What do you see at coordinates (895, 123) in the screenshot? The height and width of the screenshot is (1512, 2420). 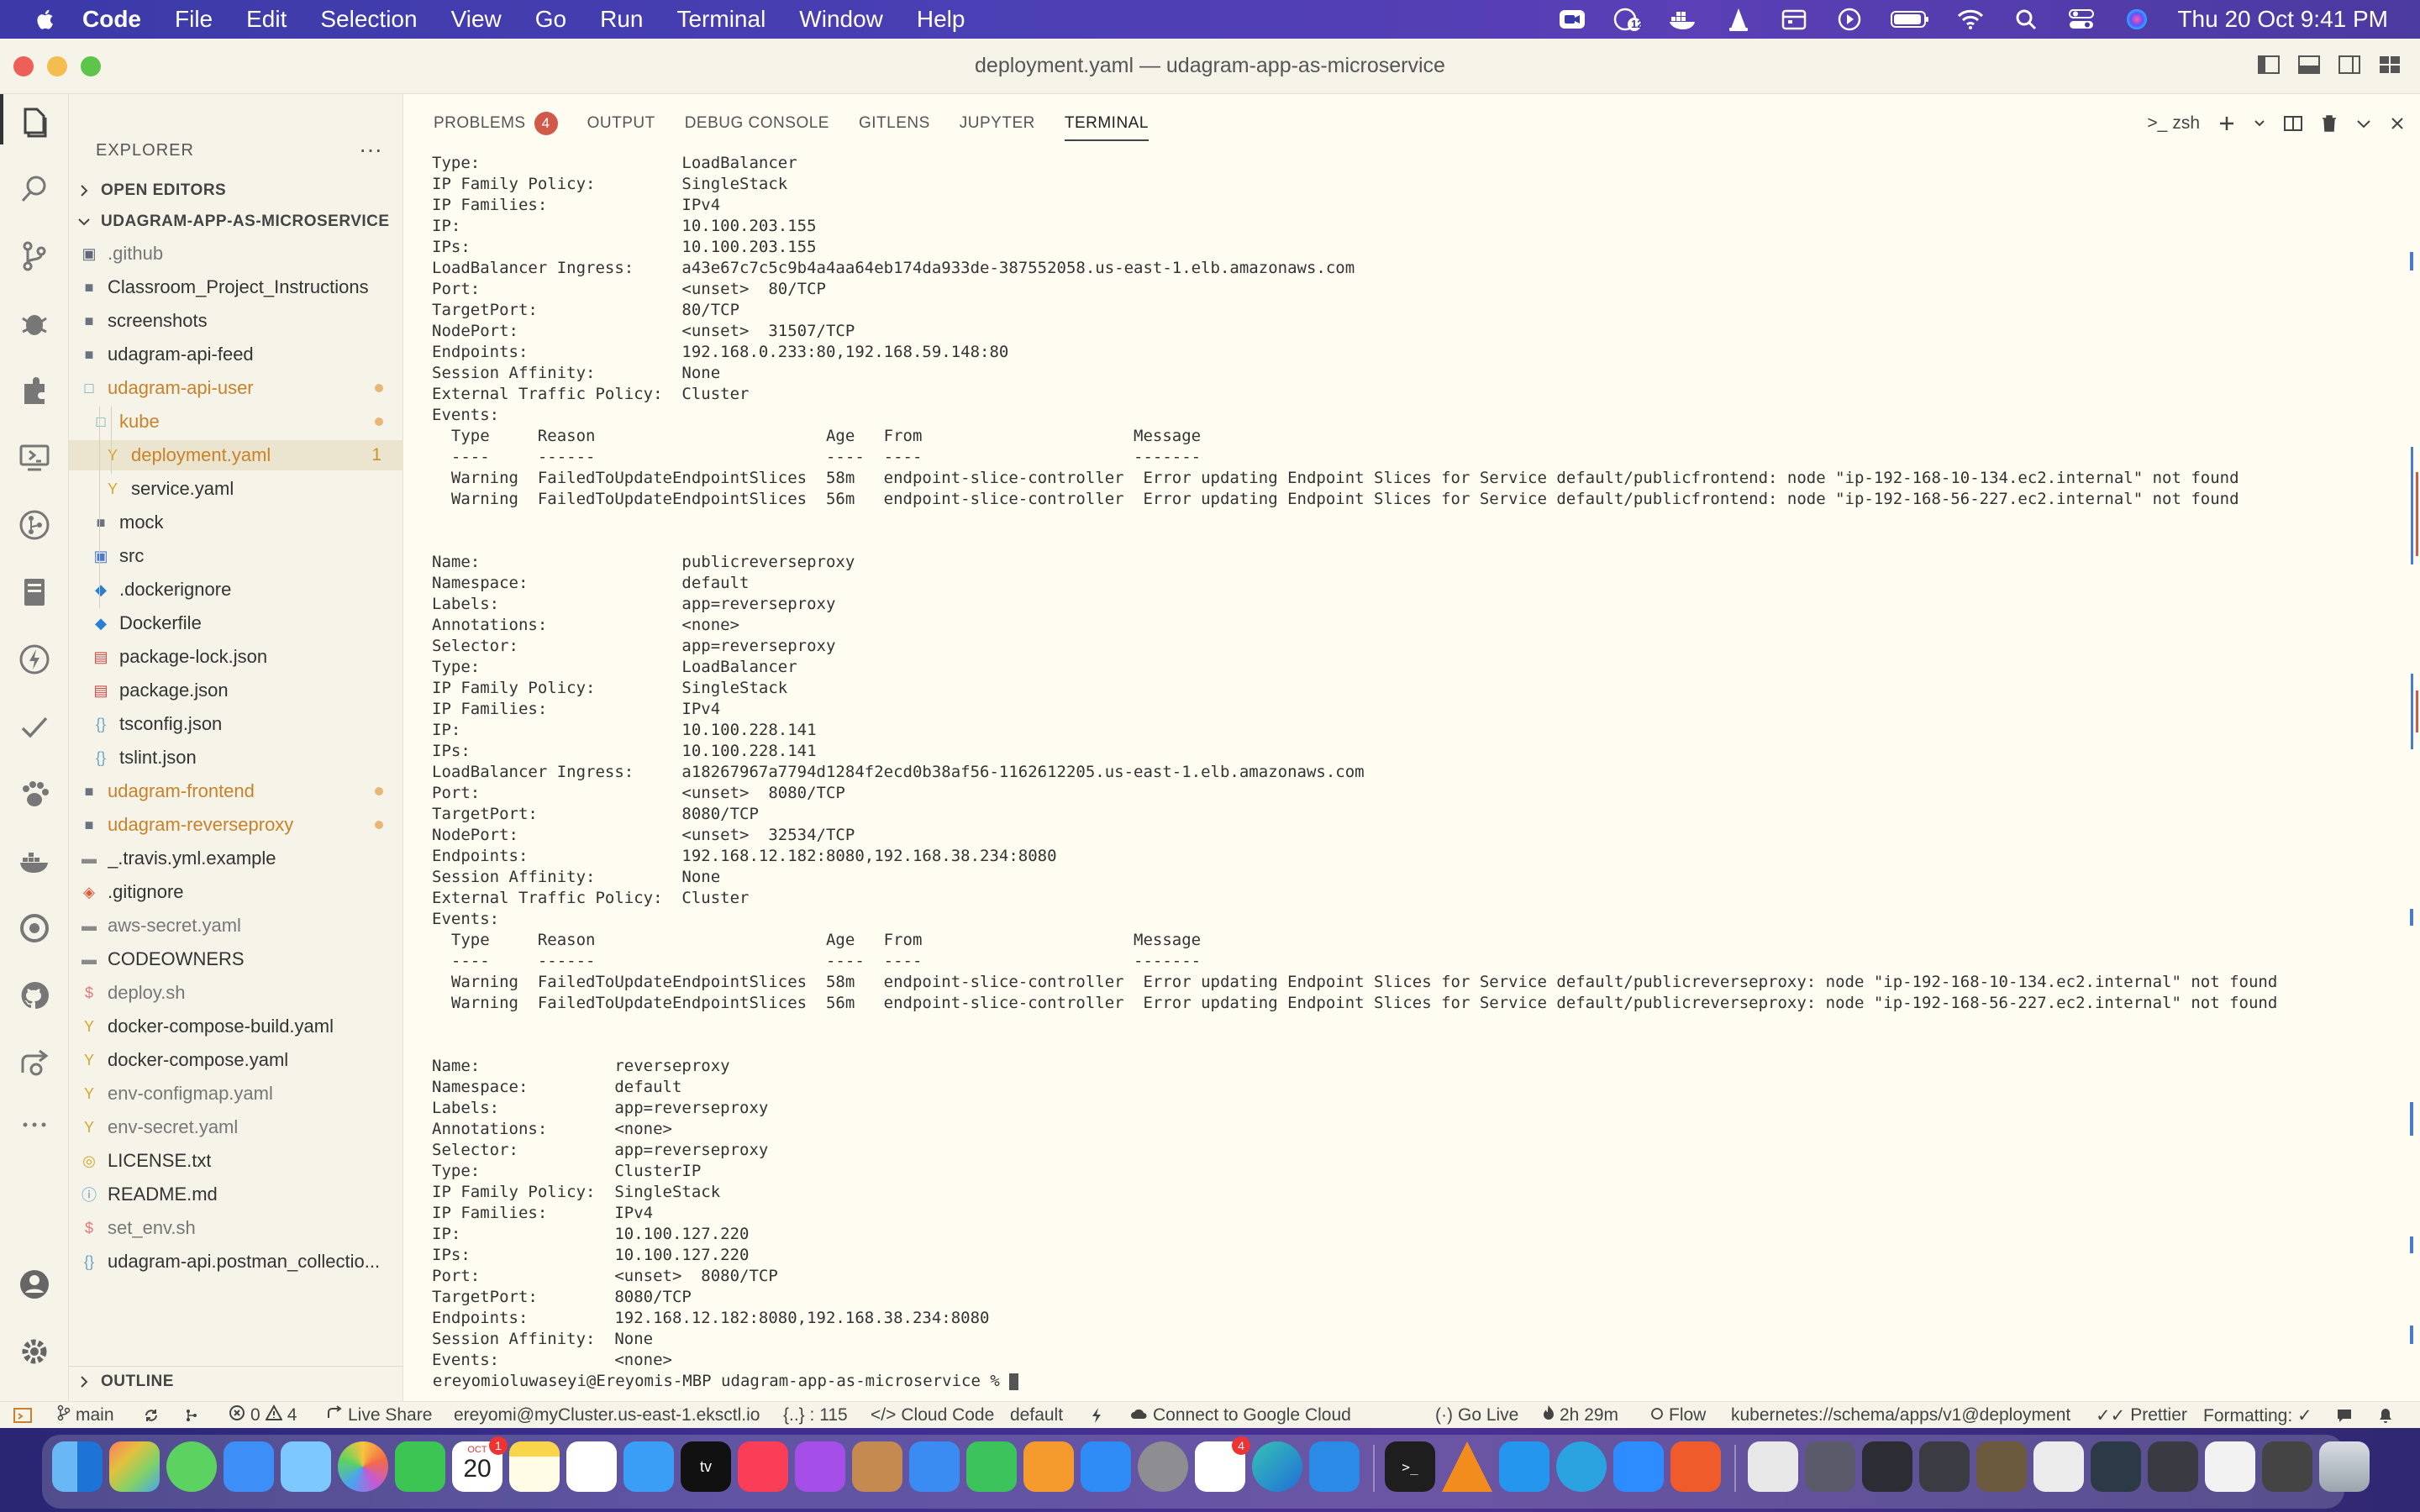 I see `tab-gitlens: GITLENS` at bounding box center [895, 123].